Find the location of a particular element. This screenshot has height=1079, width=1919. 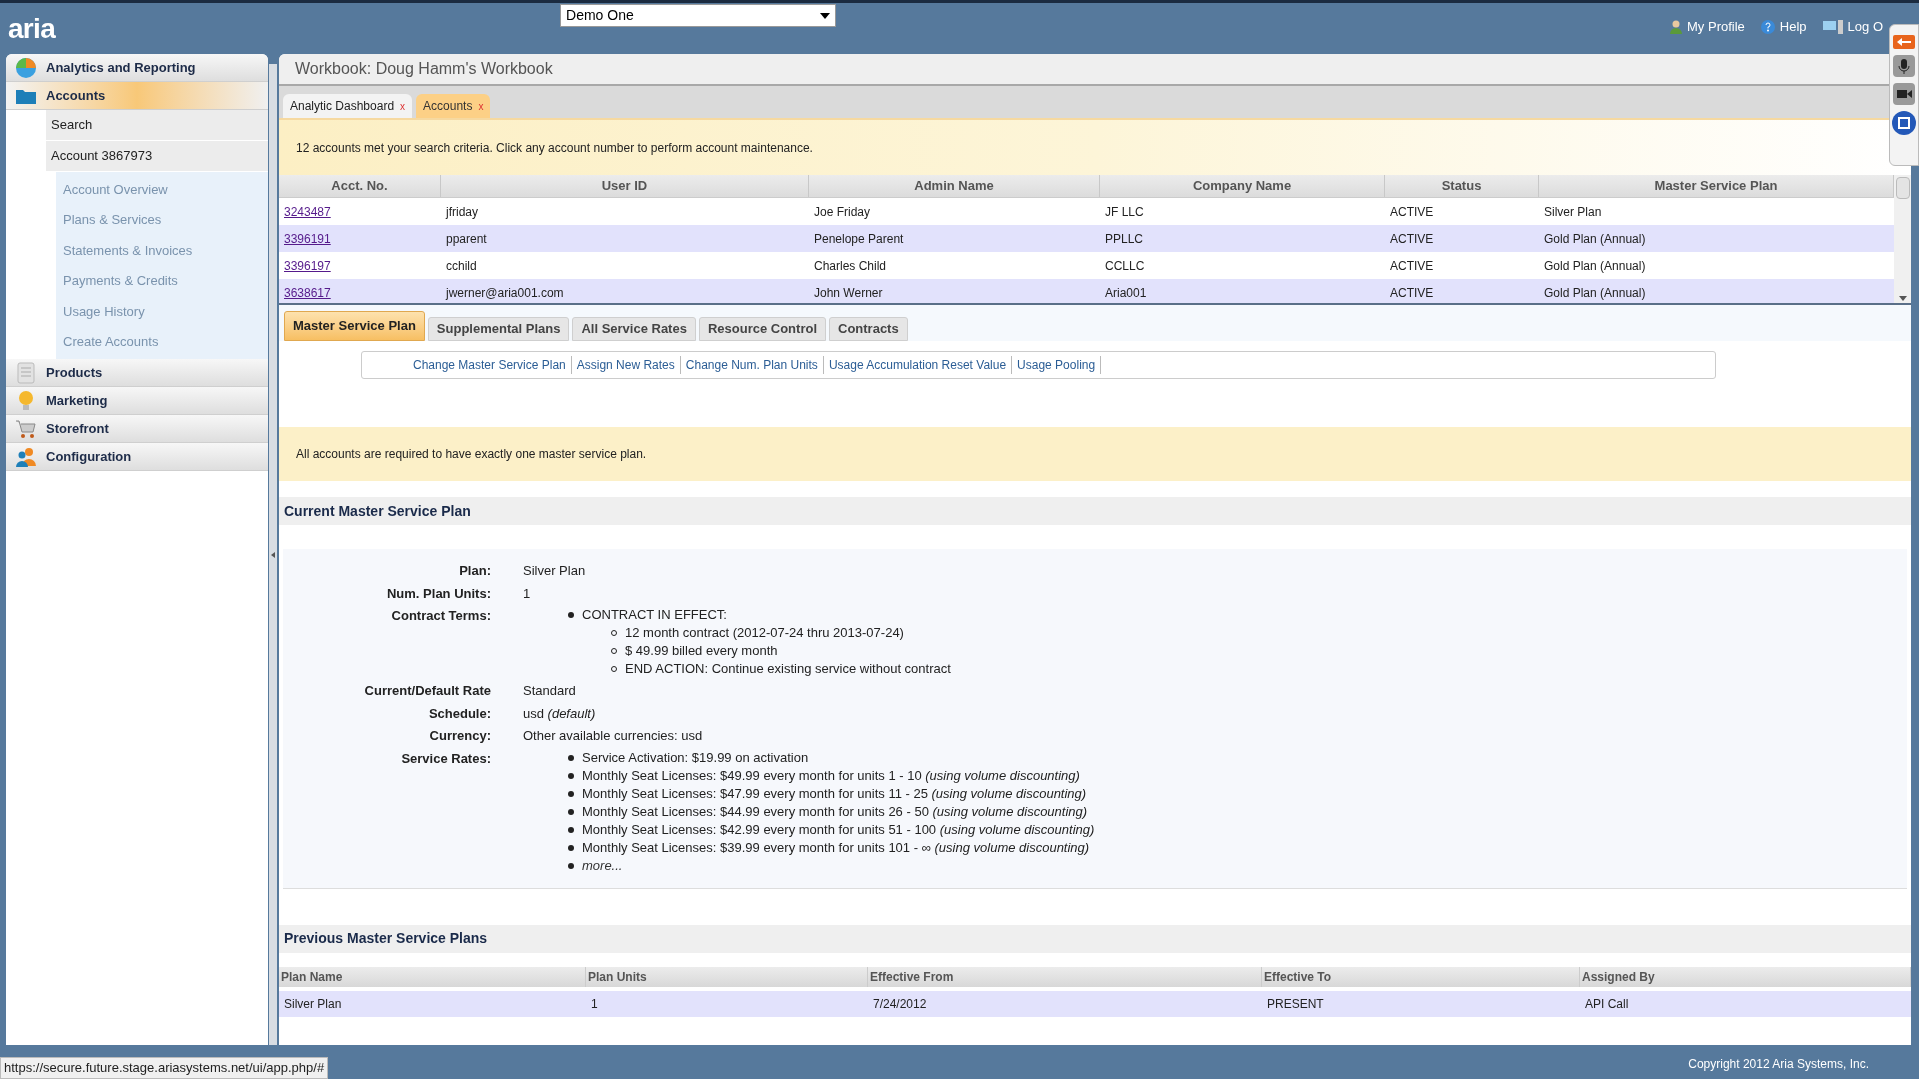

sidebar-section: Marketing is located at coordinates (137, 401).